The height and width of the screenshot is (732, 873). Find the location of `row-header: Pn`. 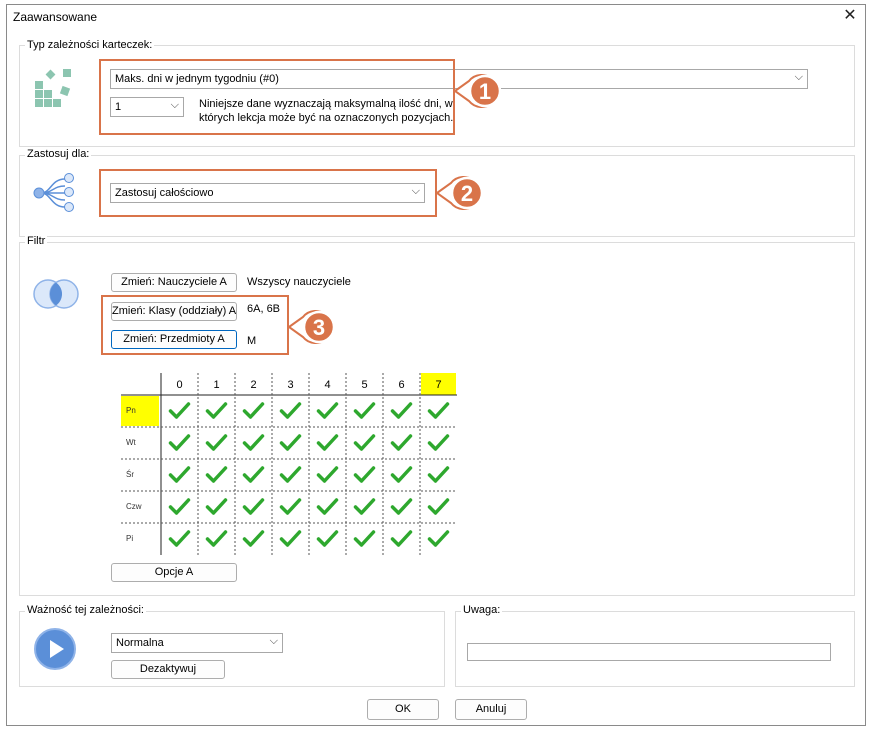

row-header: Pn is located at coordinates (131, 410).